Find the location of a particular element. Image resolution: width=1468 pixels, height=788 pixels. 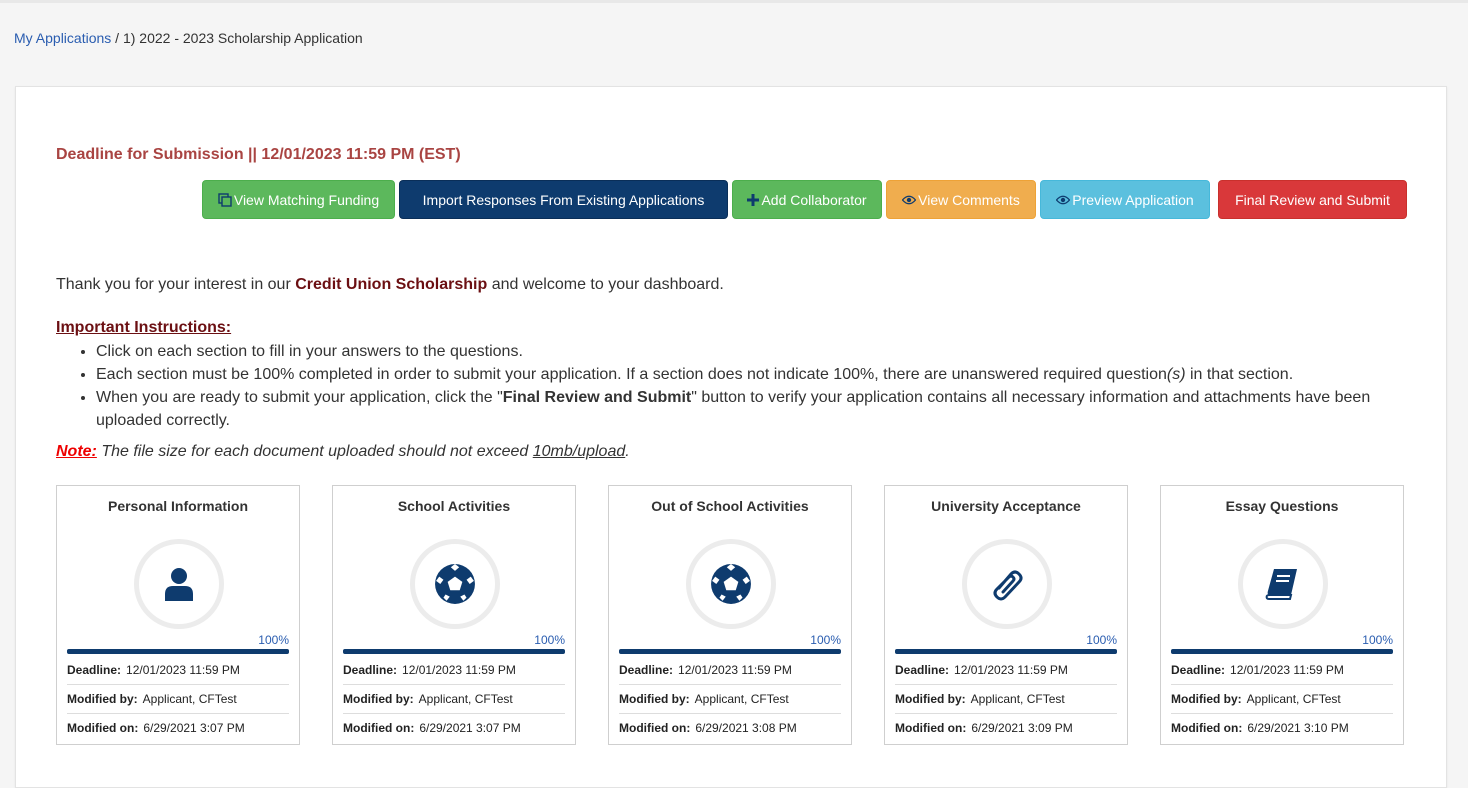

user-icon is located at coordinates (179, 584).